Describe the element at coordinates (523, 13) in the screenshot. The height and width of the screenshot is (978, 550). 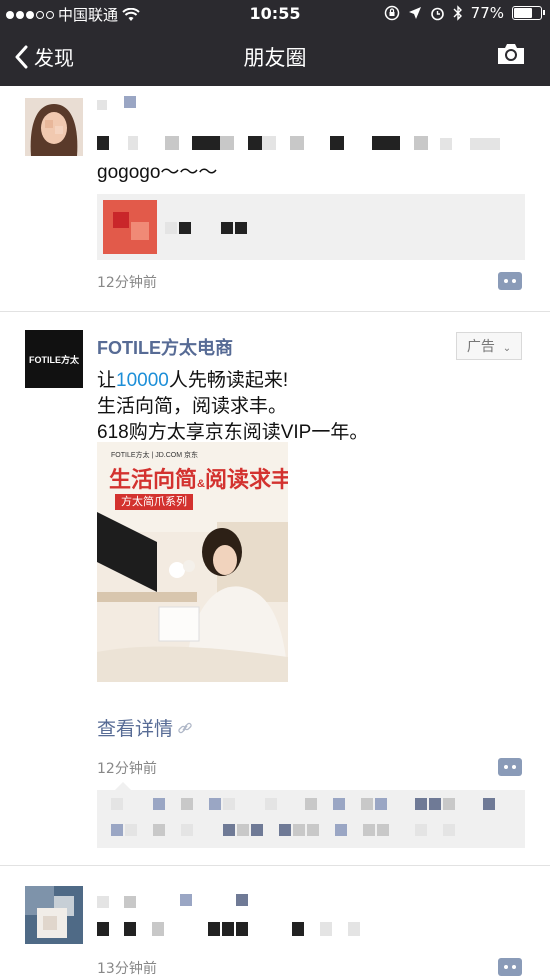
I see `battery-fill` at that location.